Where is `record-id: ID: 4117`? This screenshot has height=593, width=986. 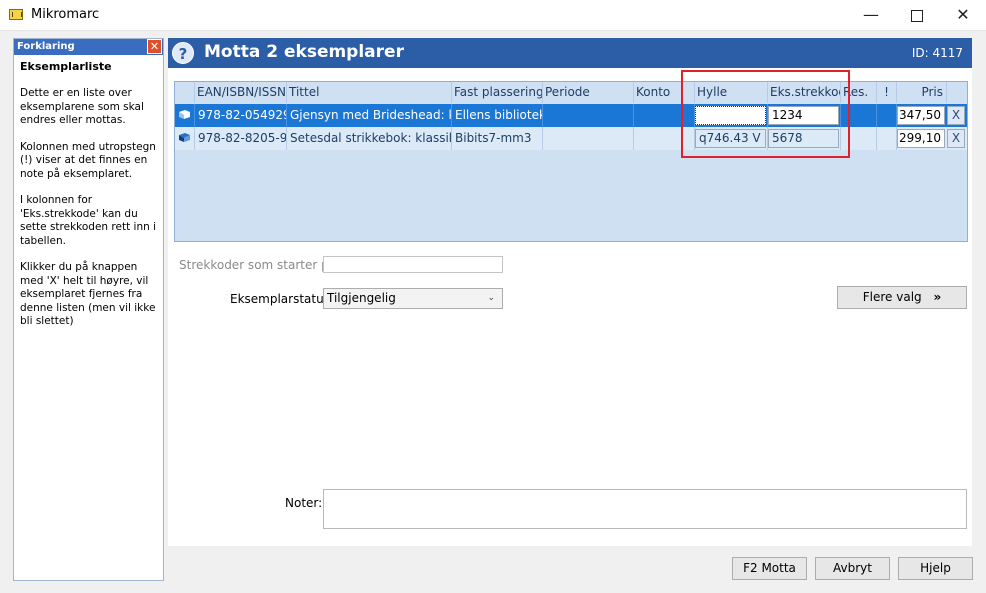
record-id: ID: 4117 is located at coordinates (937, 53).